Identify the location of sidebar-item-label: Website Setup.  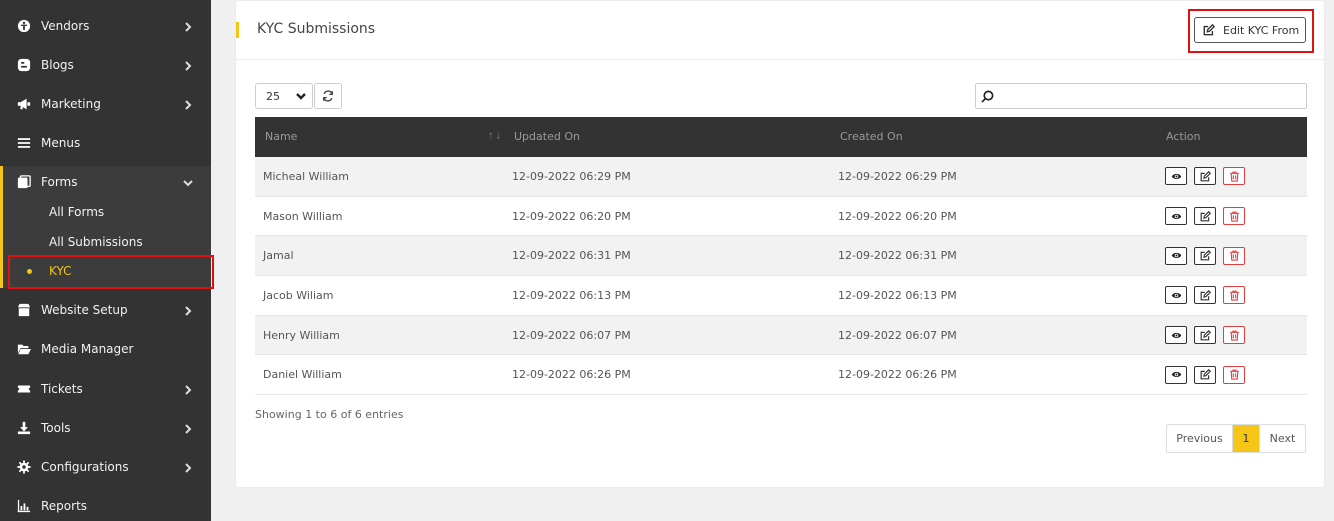
(84, 309).